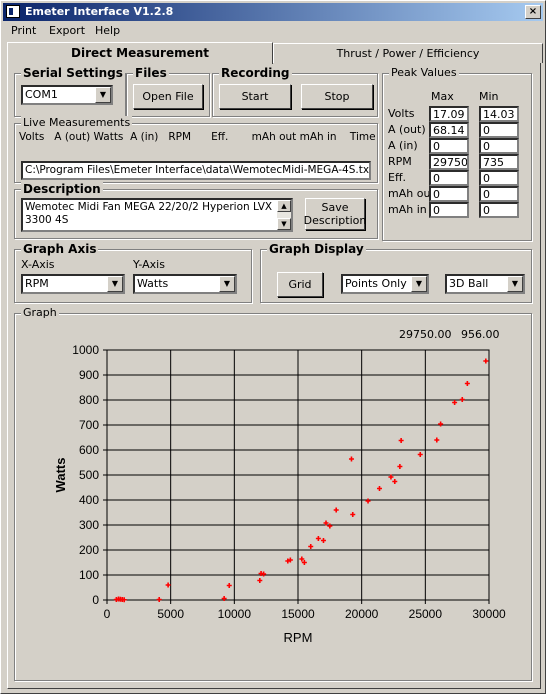  Describe the element at coordinates (107, 30) in the screenshot. I see `menu-help: Help` at that location.